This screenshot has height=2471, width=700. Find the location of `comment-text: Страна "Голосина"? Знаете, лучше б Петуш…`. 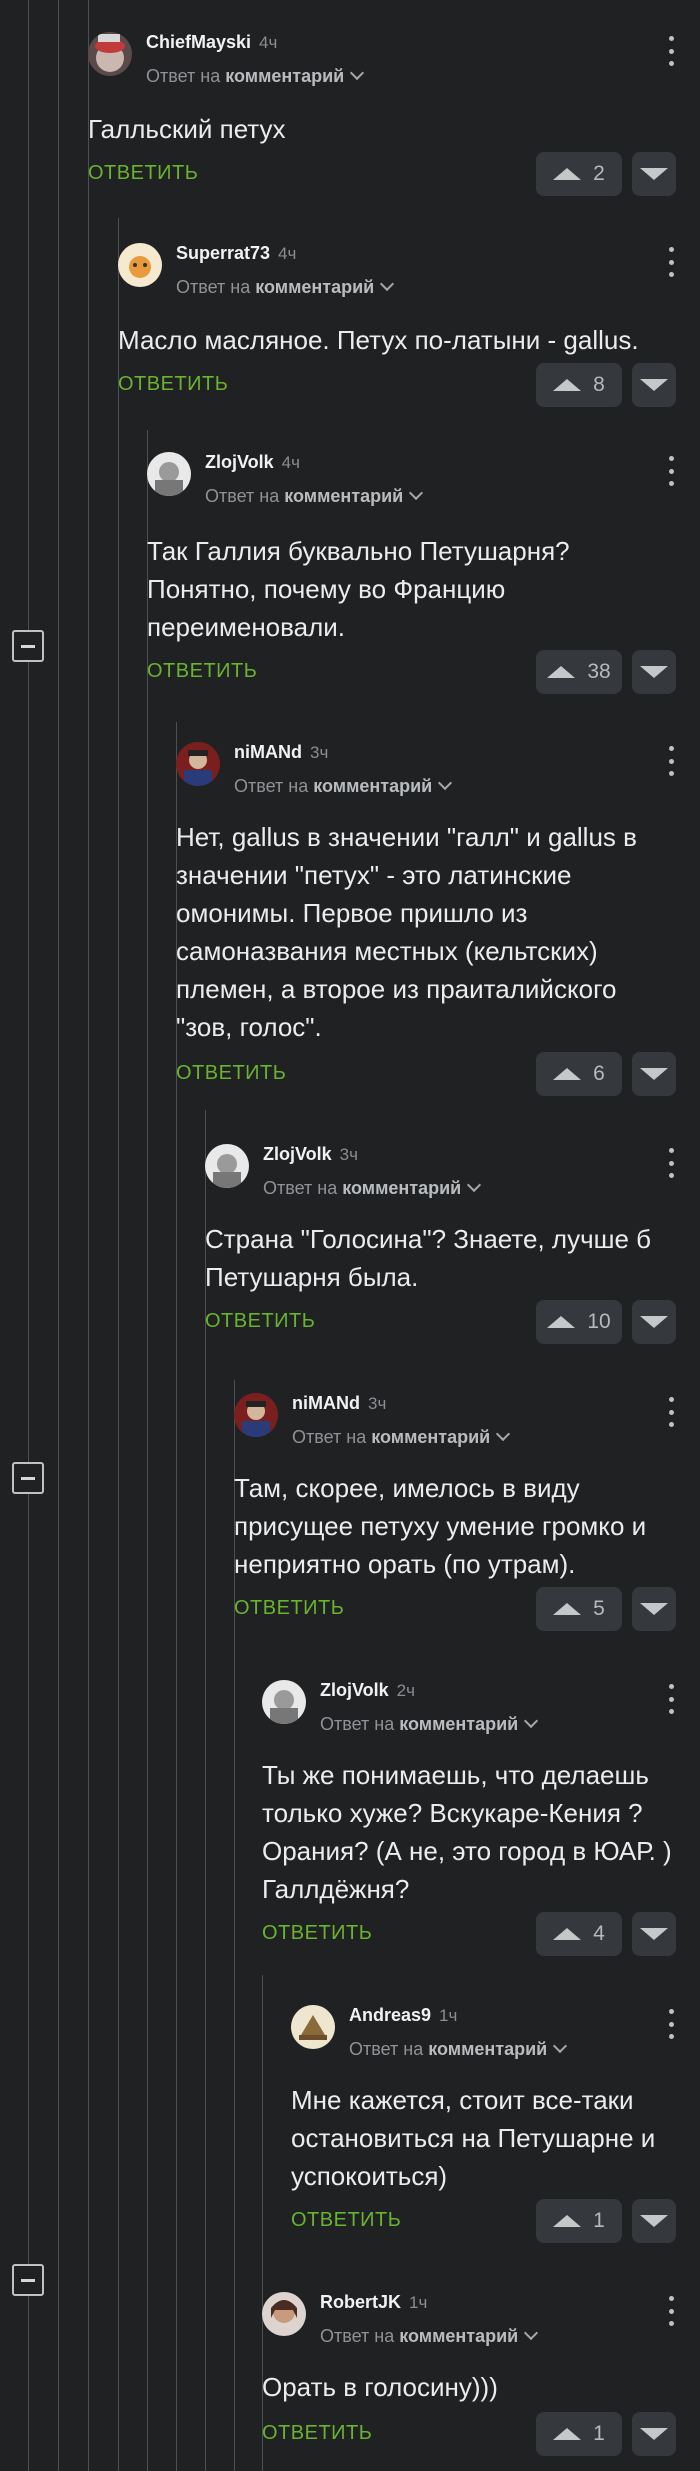

comment-text: Страна "Голосина"? Знаете, лучше б Петуш… is located at coordinates (428, 1258).